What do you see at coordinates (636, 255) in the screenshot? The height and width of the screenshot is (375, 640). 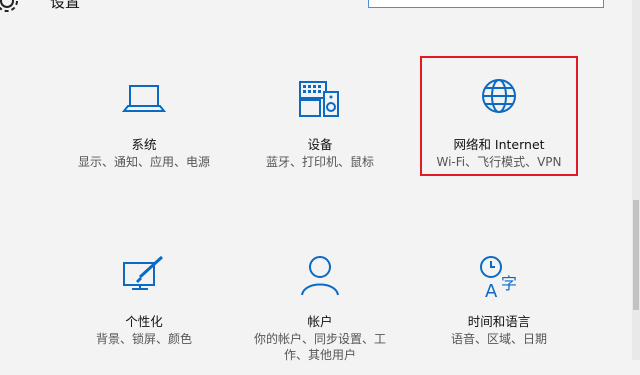 I see `scrollbar-thumb` at bounding box center [636, 255].